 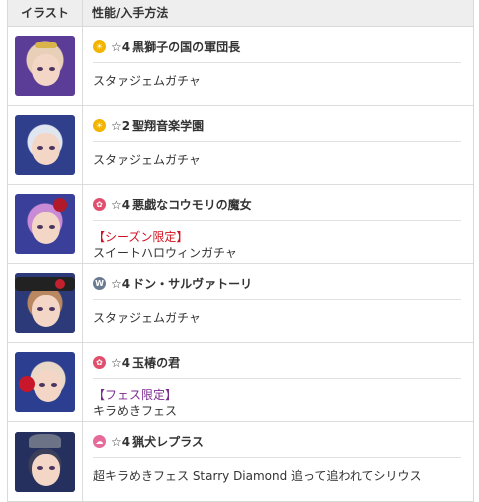 What do you see at coordinates (99, 283) in the screenshot?
I see `wind-icon: W` at bounding box center [99, 283].